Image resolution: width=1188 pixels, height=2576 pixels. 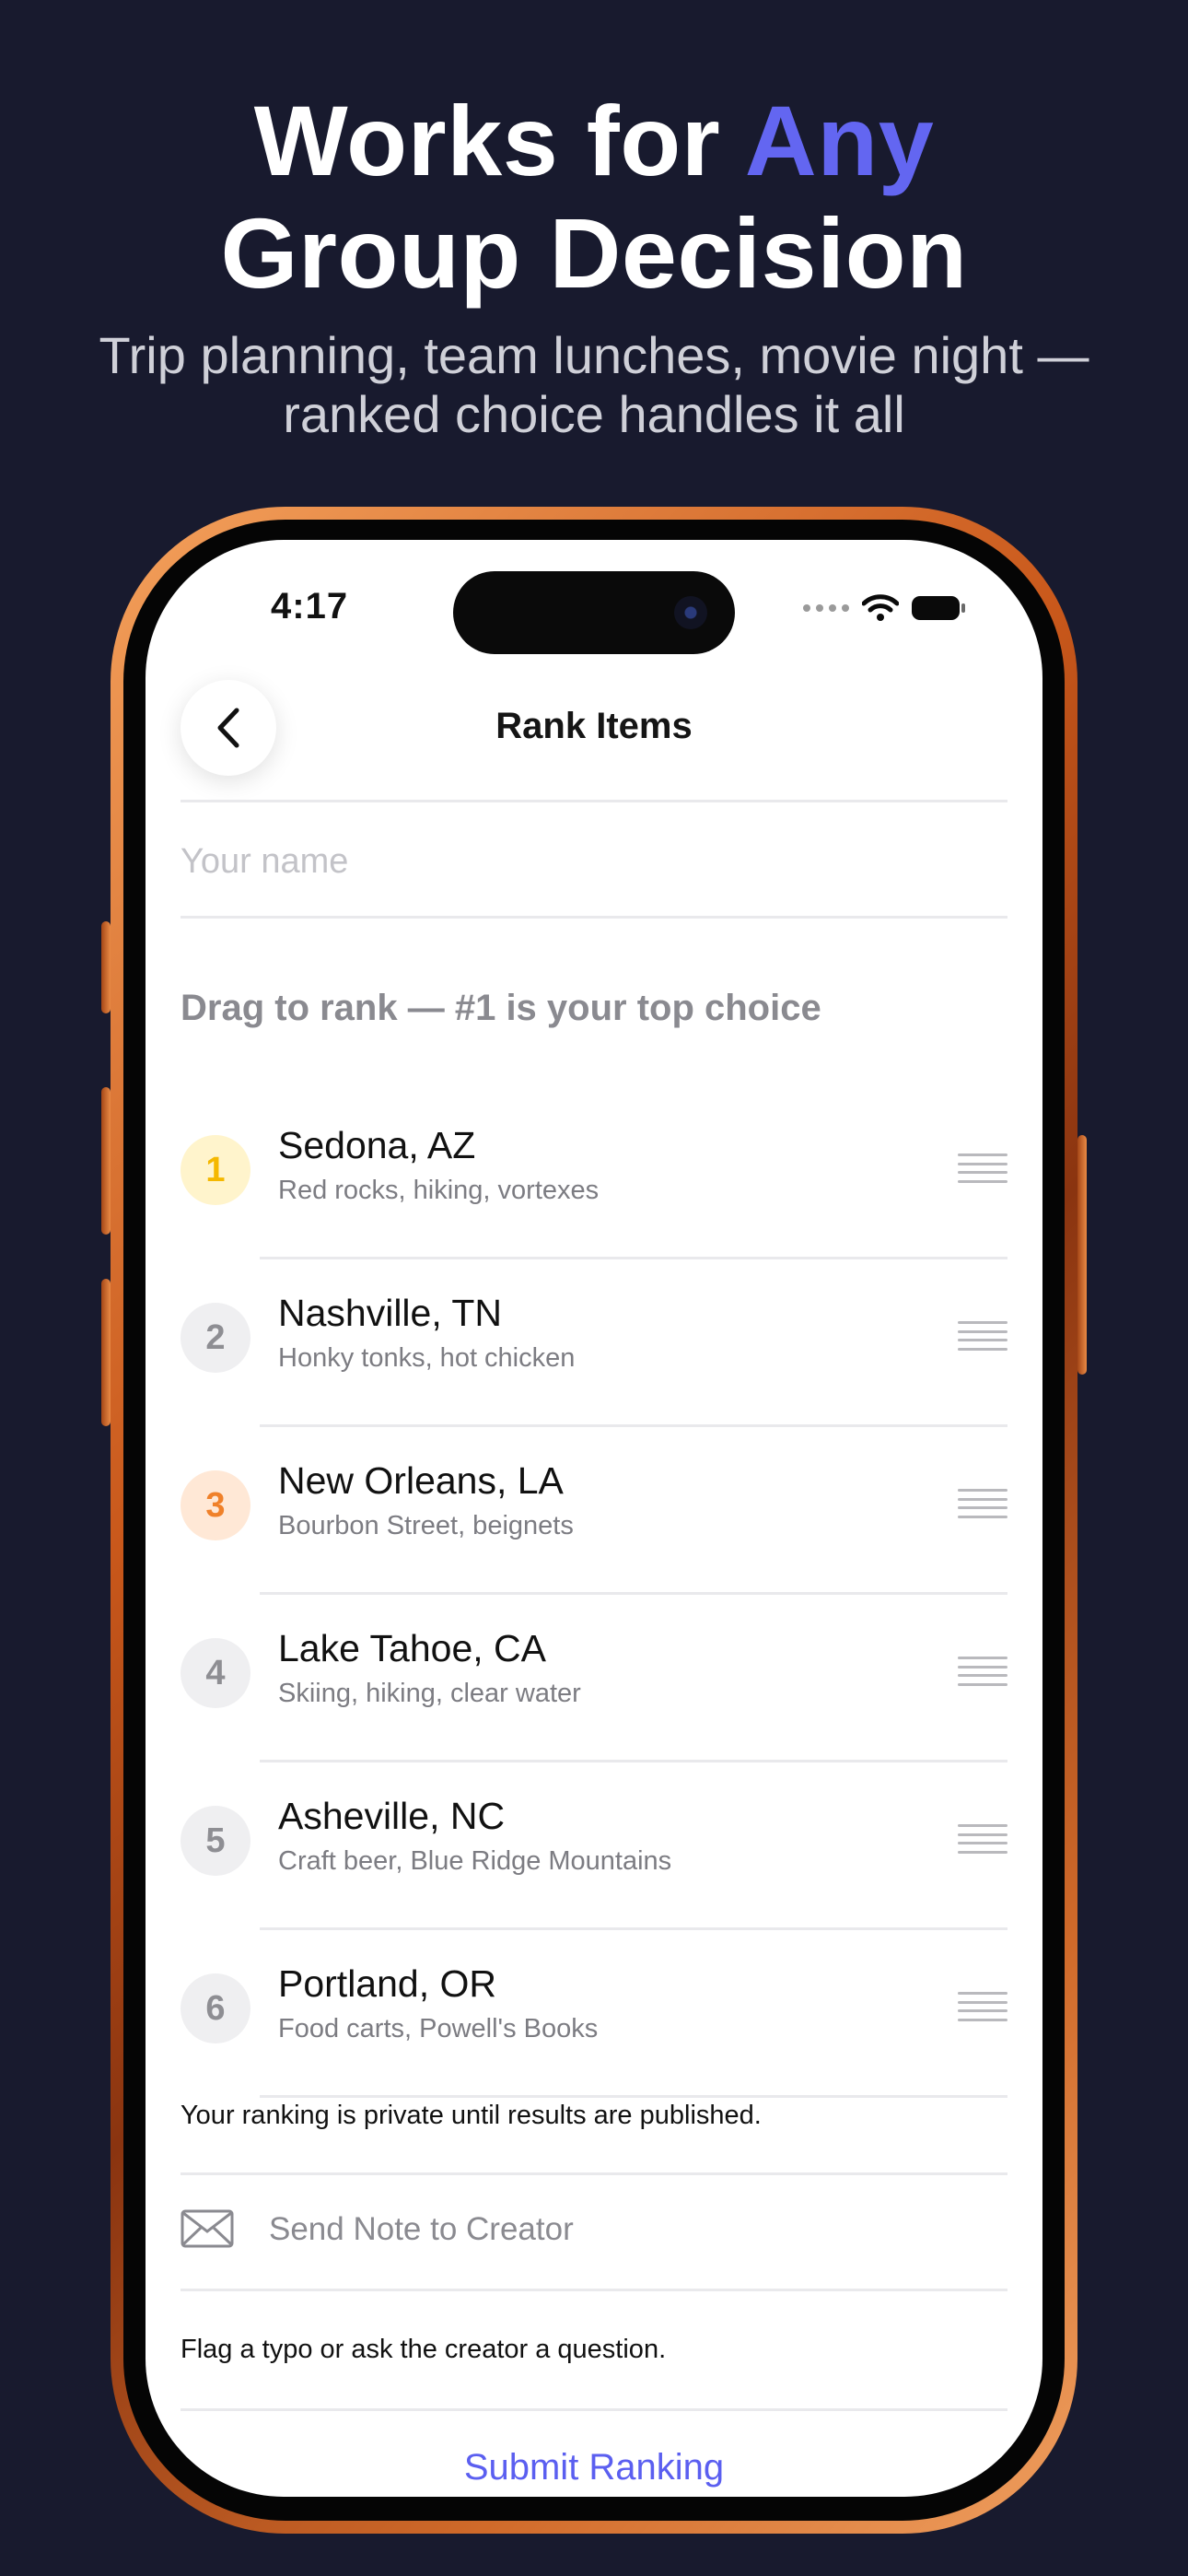 I want to click on row-divider, so click(x=633, y=2096).